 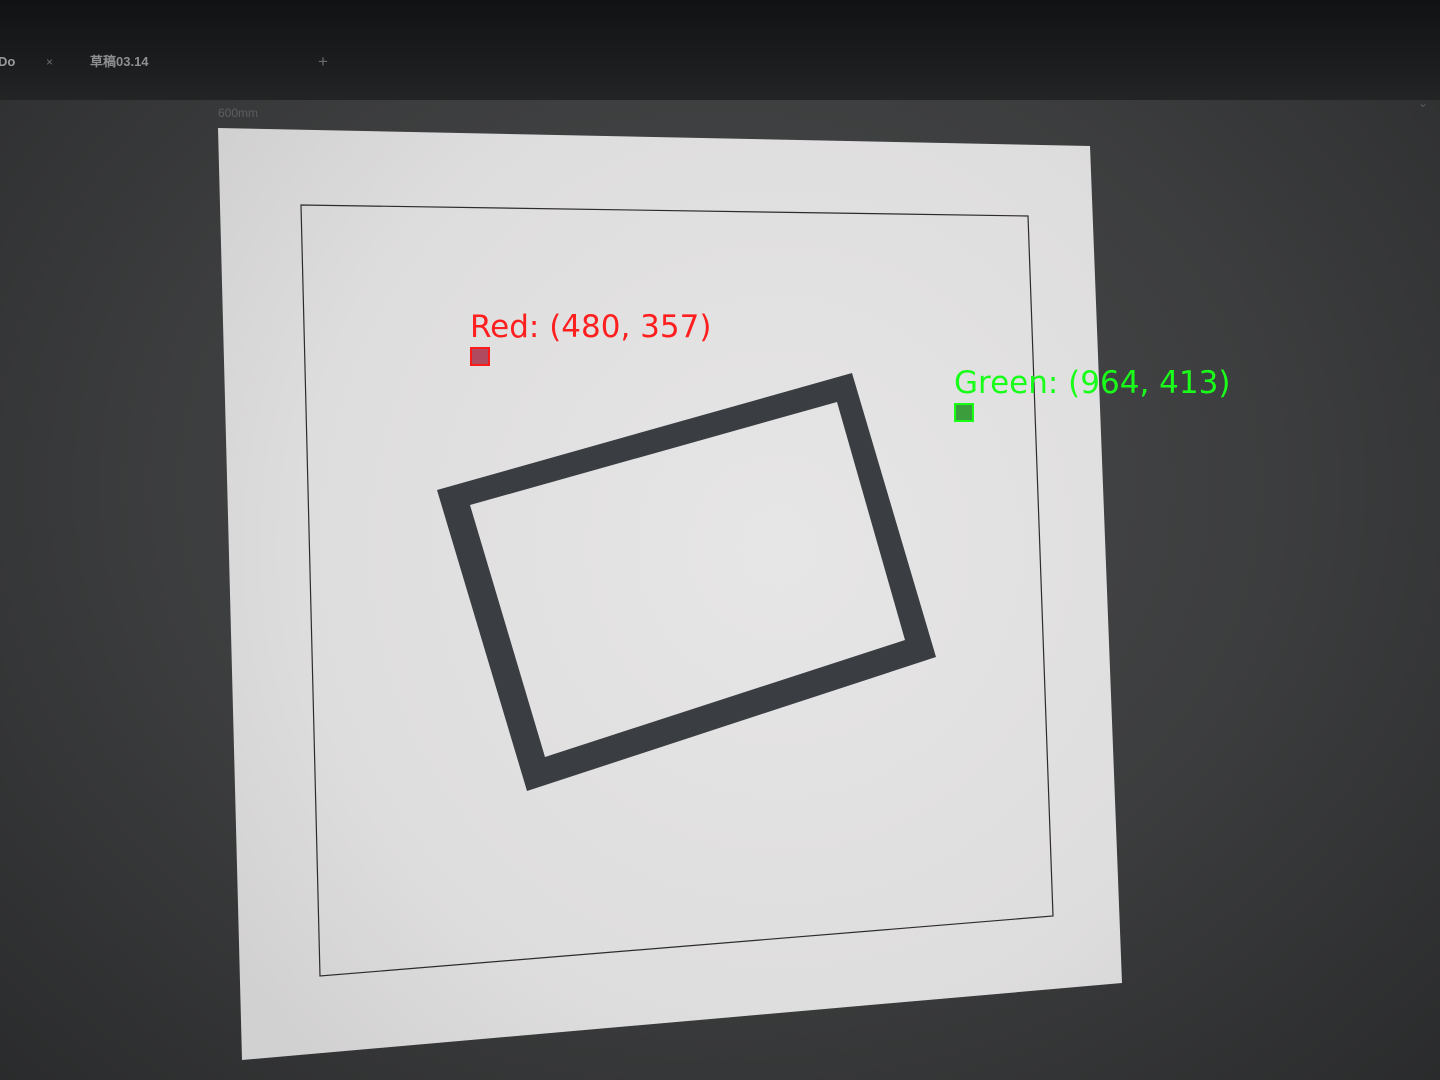 I want to click on red-marker-label: Red: (480, 357), so click(x=591, y=327).